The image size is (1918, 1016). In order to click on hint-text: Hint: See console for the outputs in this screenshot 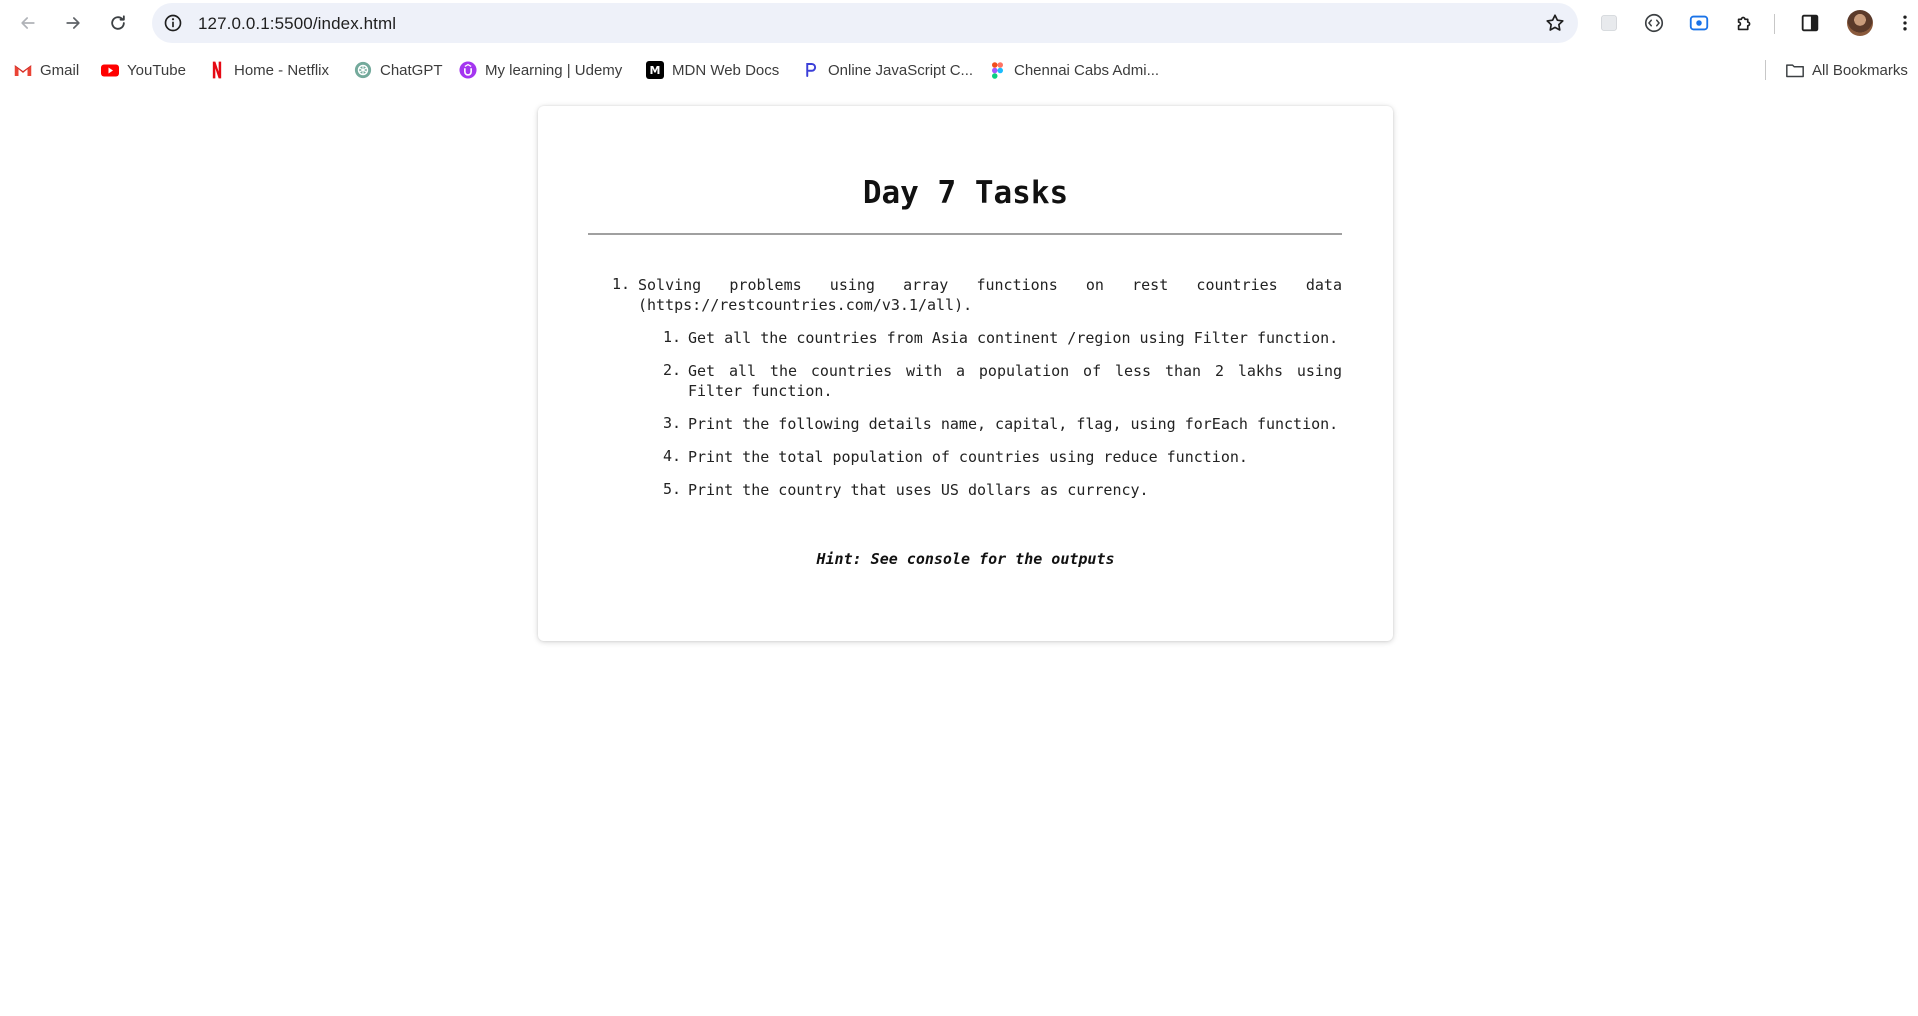, I will do `click(965, 559)`.